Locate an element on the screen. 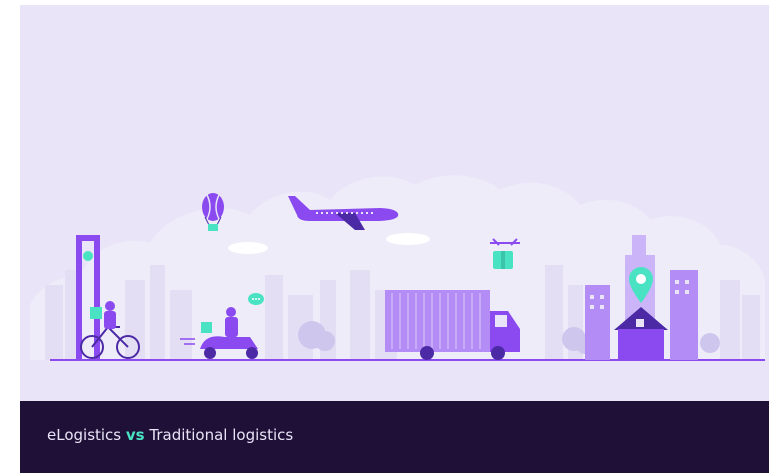 This screenshot has width=769, height=473. caption-elogistics: eLogistics is located at coordinates (86, 435).